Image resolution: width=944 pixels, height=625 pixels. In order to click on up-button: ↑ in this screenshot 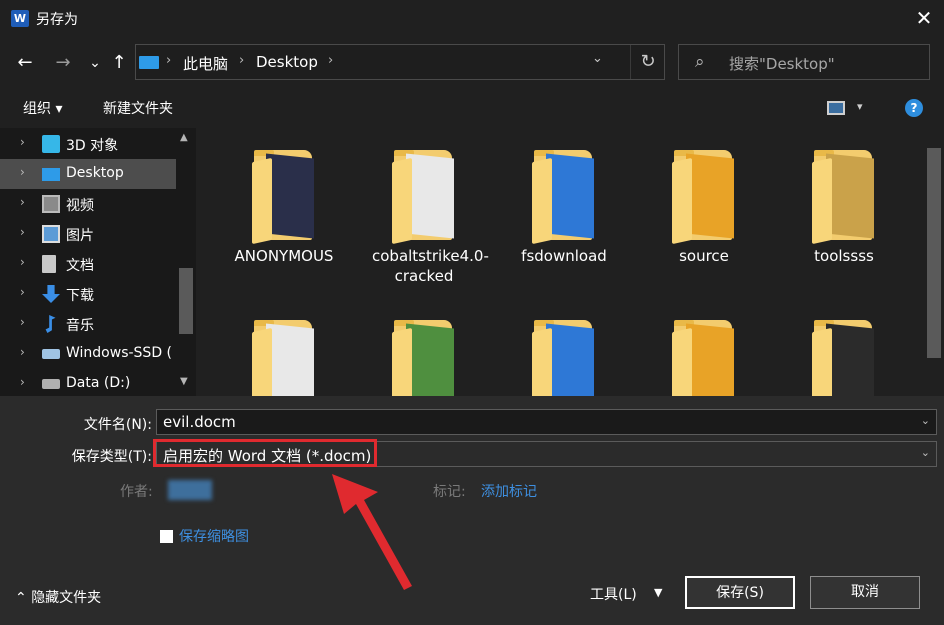, I will do `click(119, 63)`.